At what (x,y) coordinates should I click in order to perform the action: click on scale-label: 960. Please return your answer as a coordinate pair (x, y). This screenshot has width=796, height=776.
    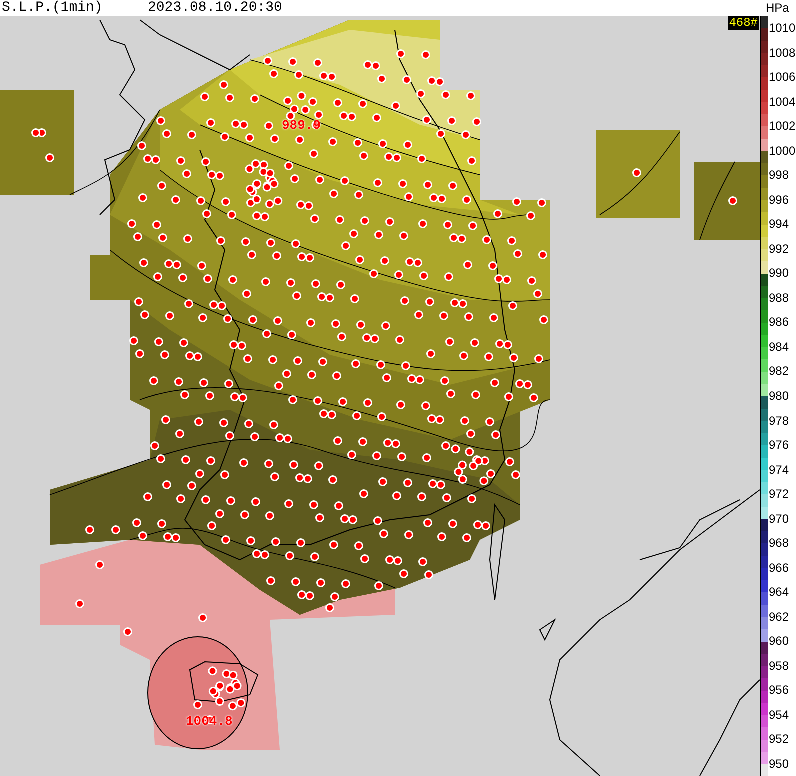
    Looking at the image, I should click on (779, 641).